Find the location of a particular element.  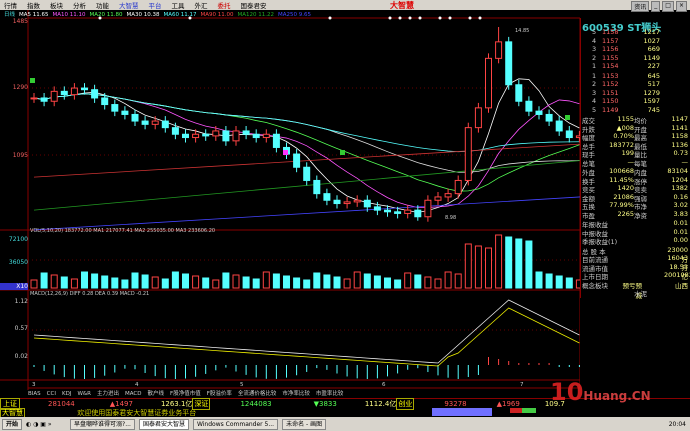

indicator-tab: 散户线 is located at coordinates (156, 394).